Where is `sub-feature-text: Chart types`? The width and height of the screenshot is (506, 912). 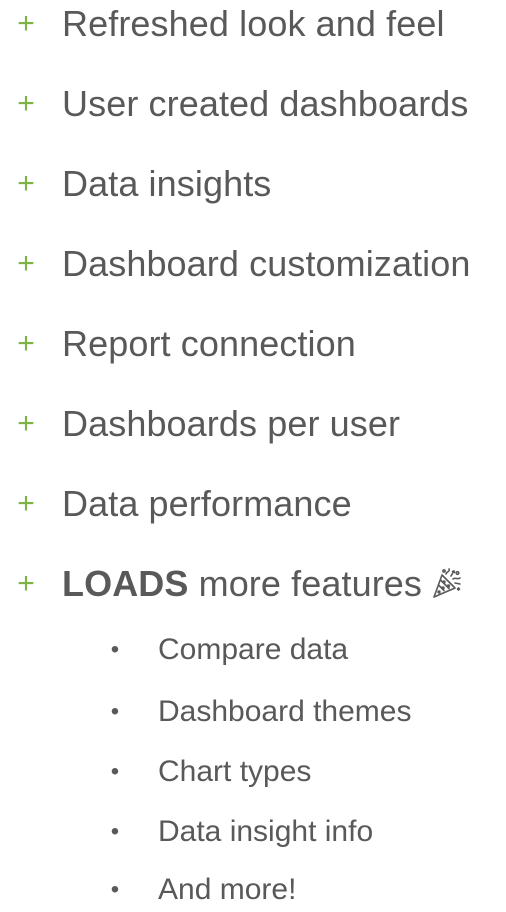
sub-feature-text: Chart types is located at coordinates (235, 771).